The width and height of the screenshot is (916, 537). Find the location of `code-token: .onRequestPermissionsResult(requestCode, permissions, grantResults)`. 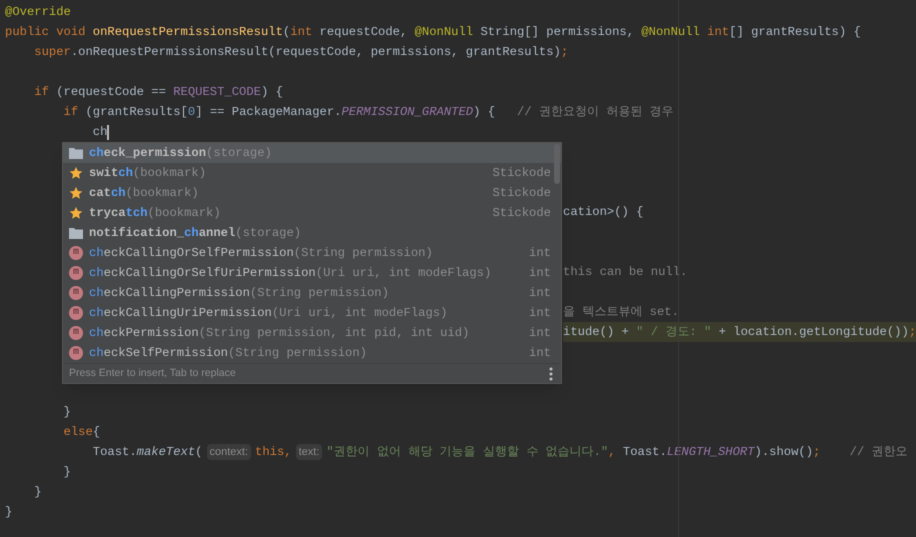

code-token: .onRequestPermissionsResult(requestCode, permissions, grantResults) is located at coordinates (315, 52).